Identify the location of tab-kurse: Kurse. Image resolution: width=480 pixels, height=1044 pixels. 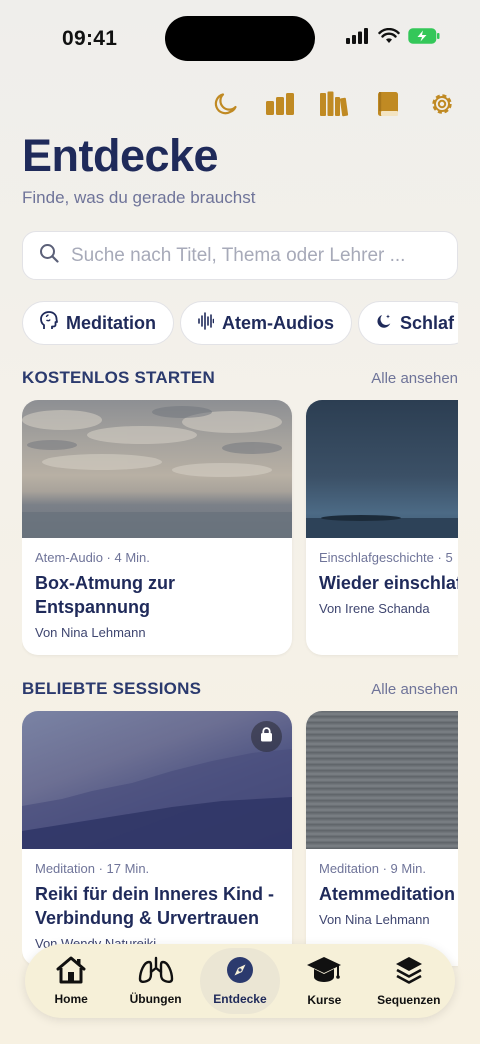
(324, 981).